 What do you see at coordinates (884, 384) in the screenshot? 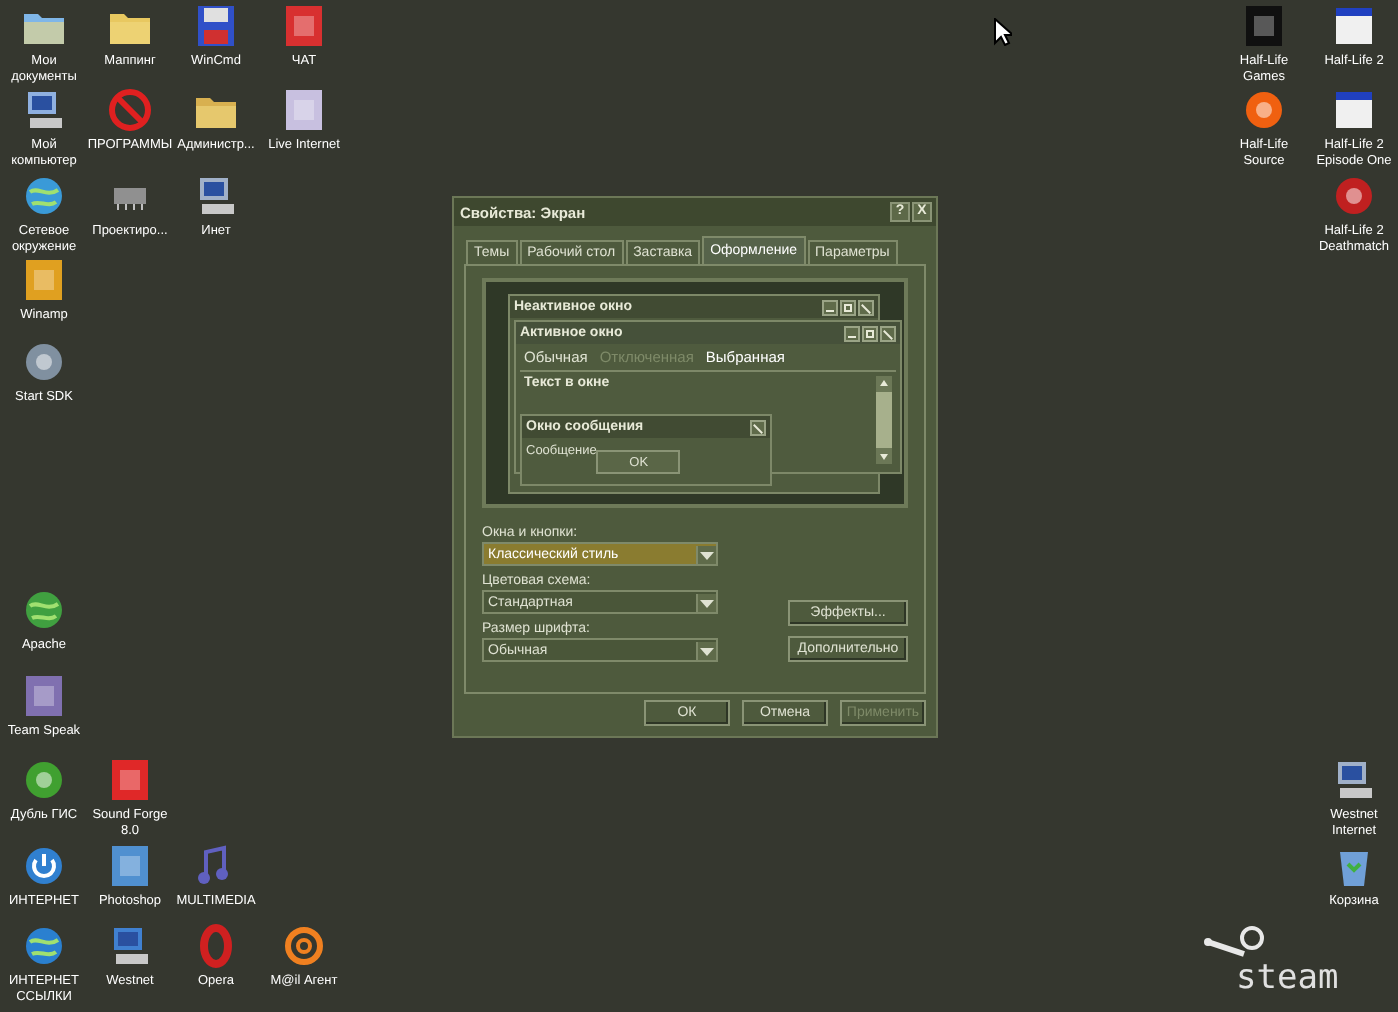
I see `scroll-up-icon` at bounding box center [884, 384].